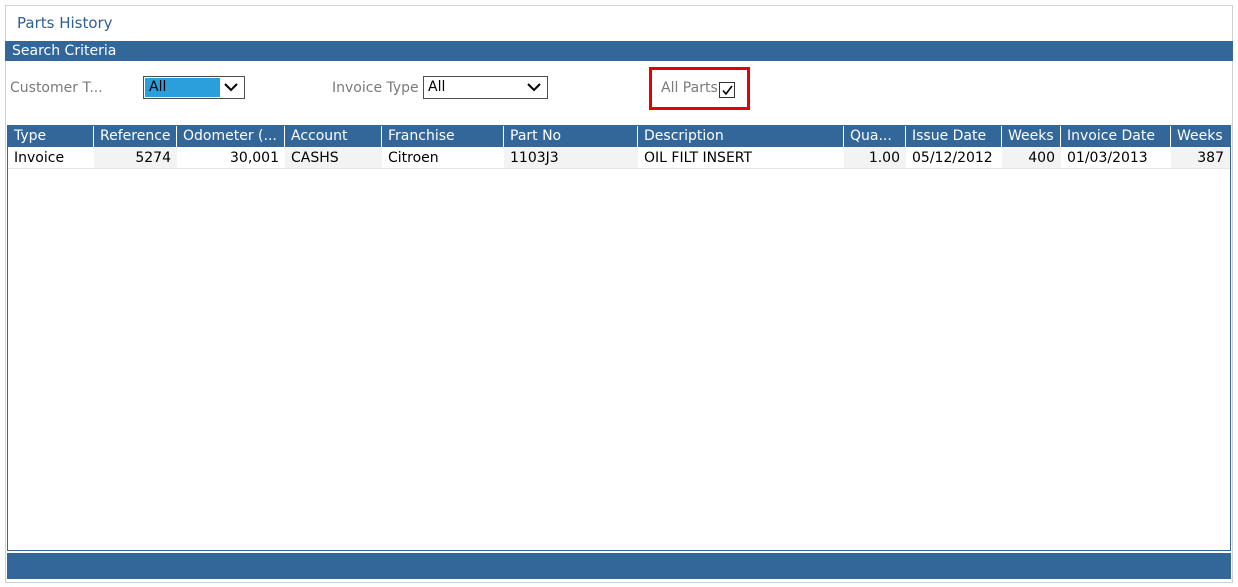 The image size is (1238, 587). I want to click on invoice-type-select: All, so click(485, 87).